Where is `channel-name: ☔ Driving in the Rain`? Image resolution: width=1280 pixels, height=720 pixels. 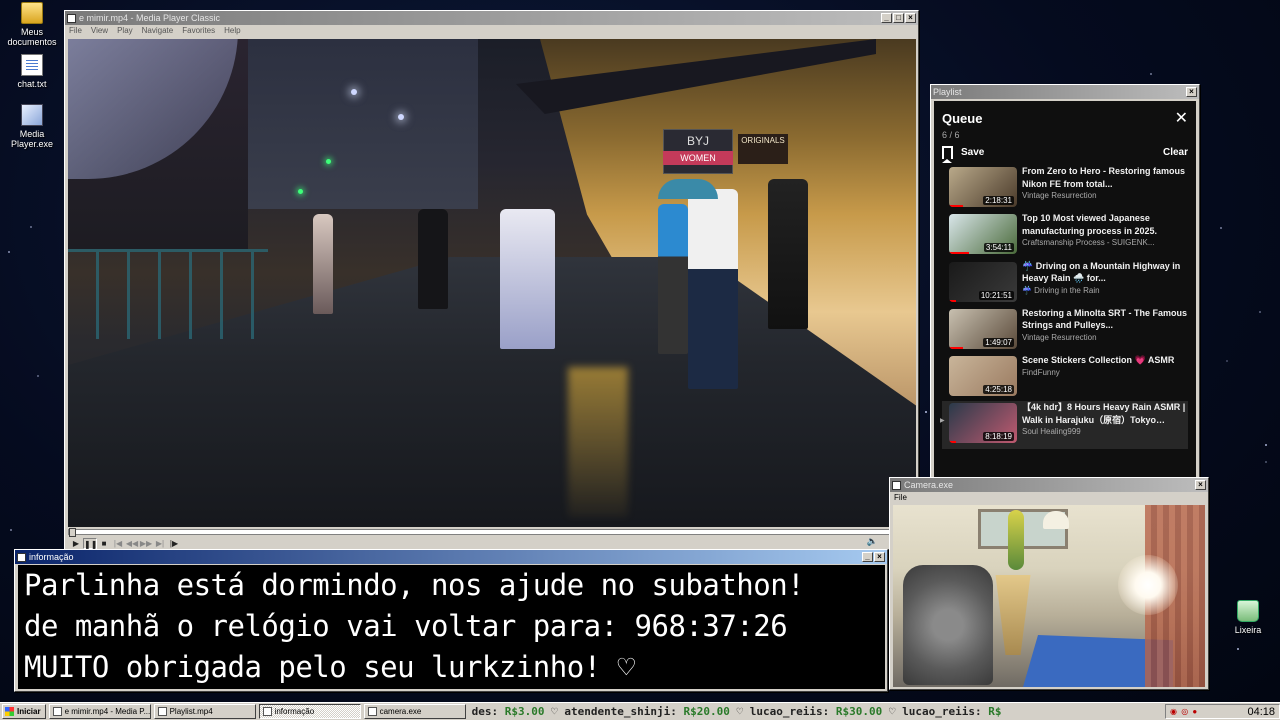
channel-name: ☔ Driving in the Rain is located at coordinates (1061, 290).